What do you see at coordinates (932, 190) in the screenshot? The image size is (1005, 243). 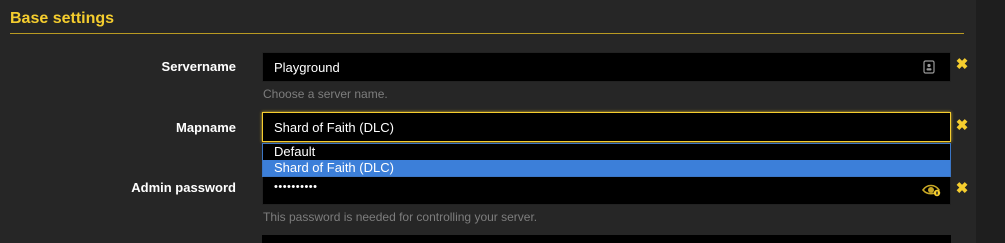 I see `eye-reveal-icon` at bounding box center [932, 190].